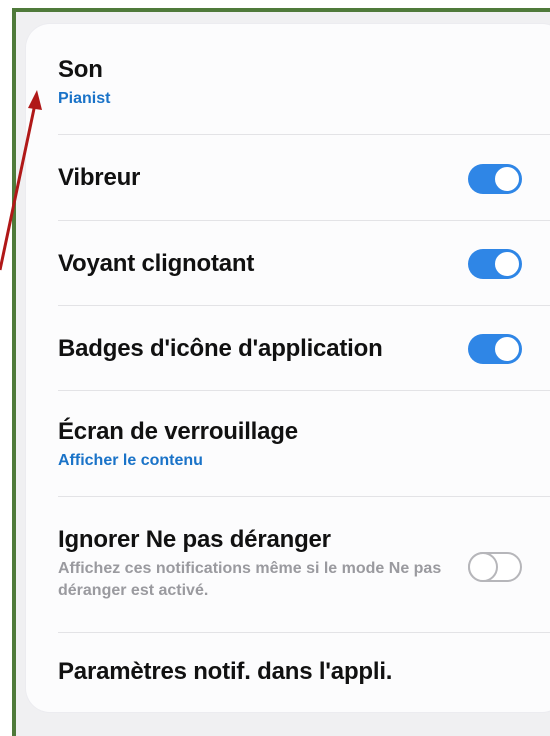  I want to click on blink-light-toggle, so click(495, 264).